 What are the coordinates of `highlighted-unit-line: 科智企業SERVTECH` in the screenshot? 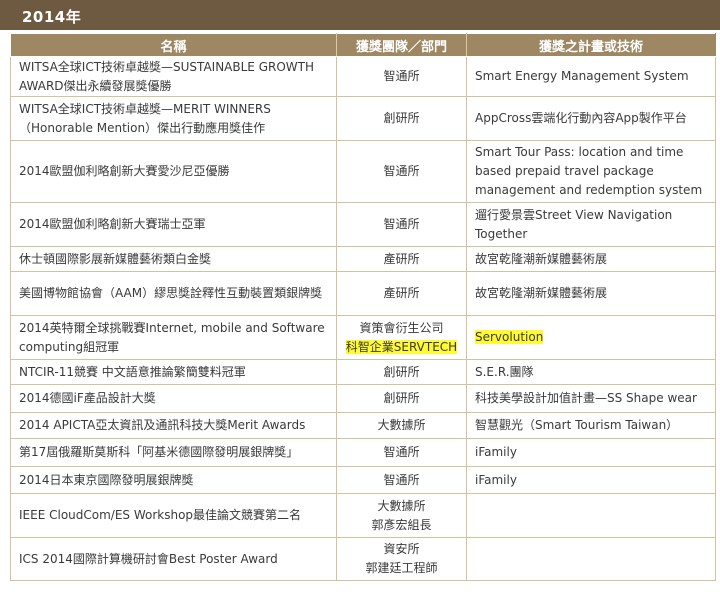 It's located at (401, 346).